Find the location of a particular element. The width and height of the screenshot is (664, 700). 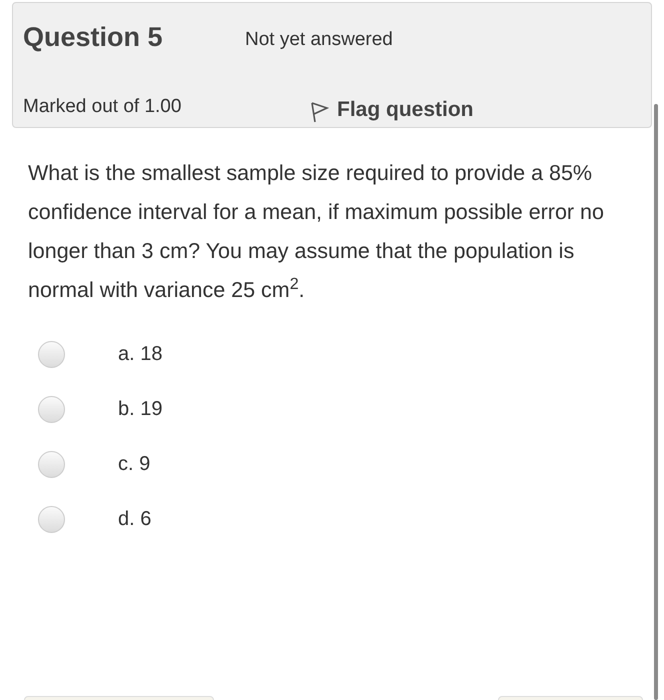

answer-option: a. 18 is located at coordinates (100, 354).